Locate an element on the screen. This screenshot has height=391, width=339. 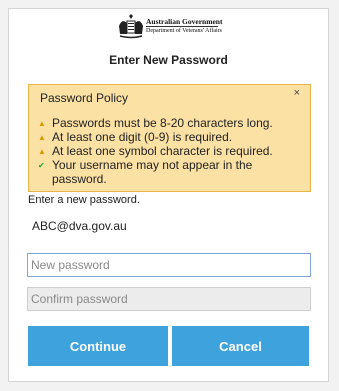
new-password-input is located at coordinates (169, 265).